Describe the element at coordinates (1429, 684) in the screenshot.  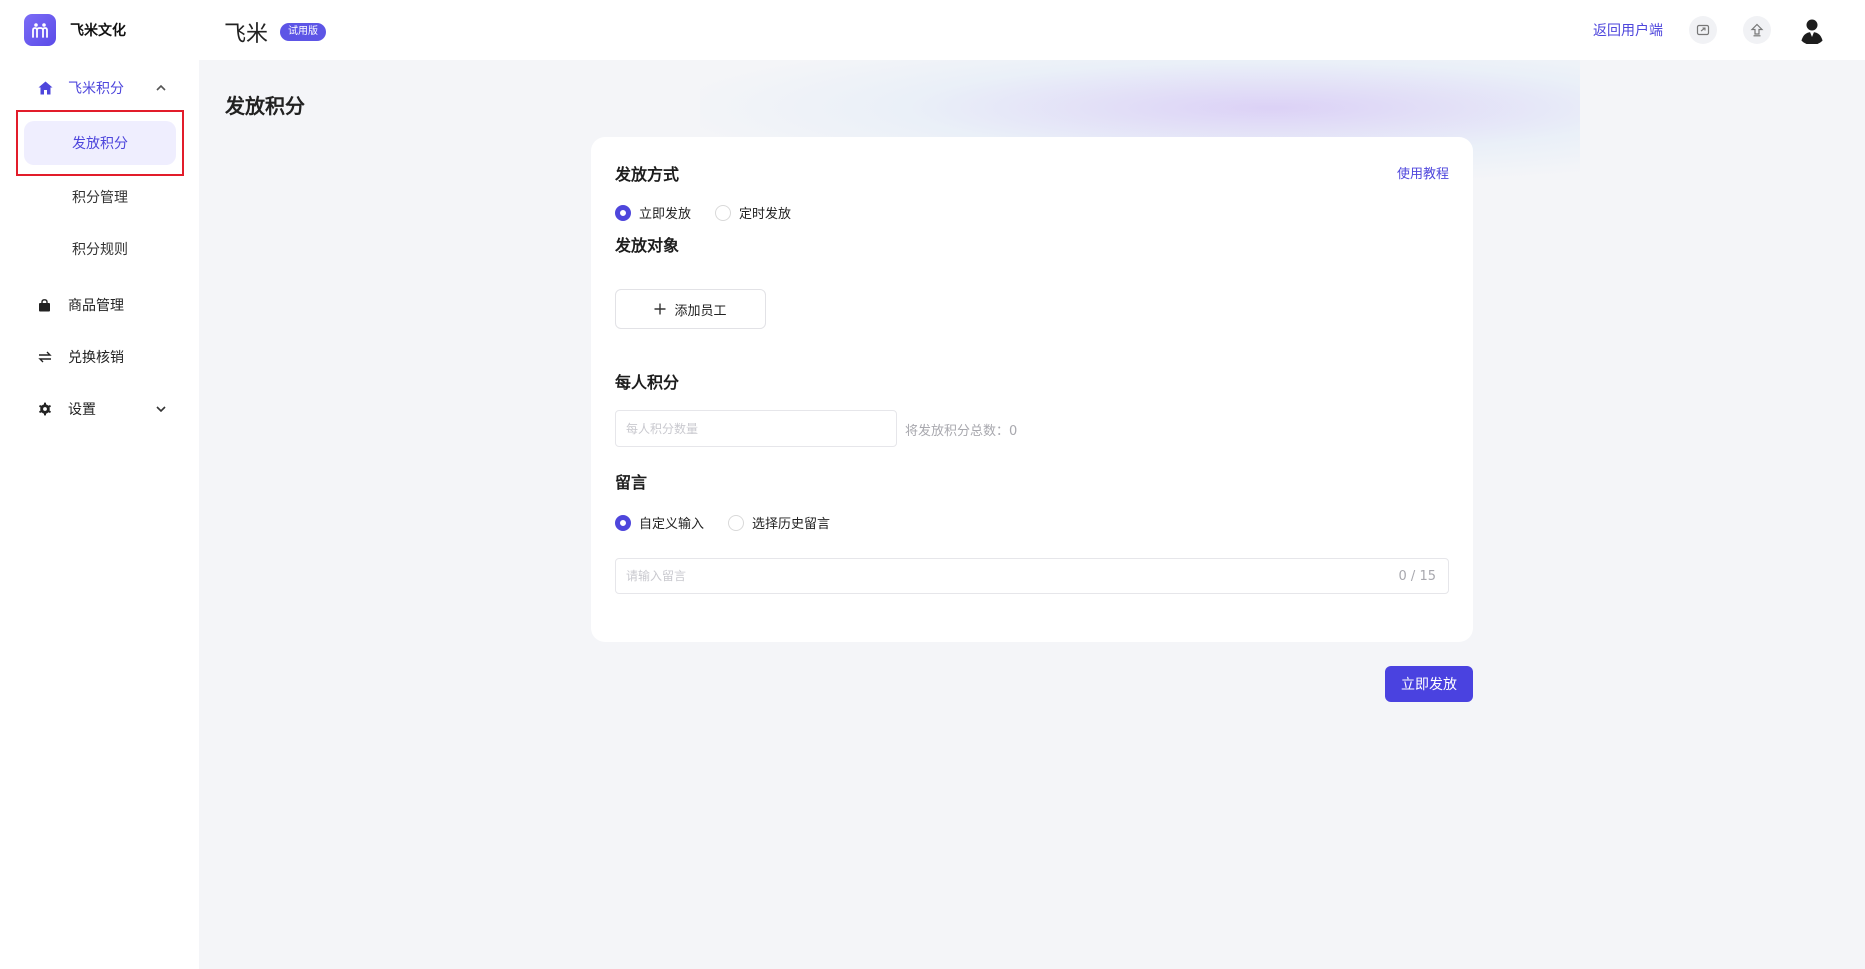
I see `issue-now-button: 立即发放` at that location.